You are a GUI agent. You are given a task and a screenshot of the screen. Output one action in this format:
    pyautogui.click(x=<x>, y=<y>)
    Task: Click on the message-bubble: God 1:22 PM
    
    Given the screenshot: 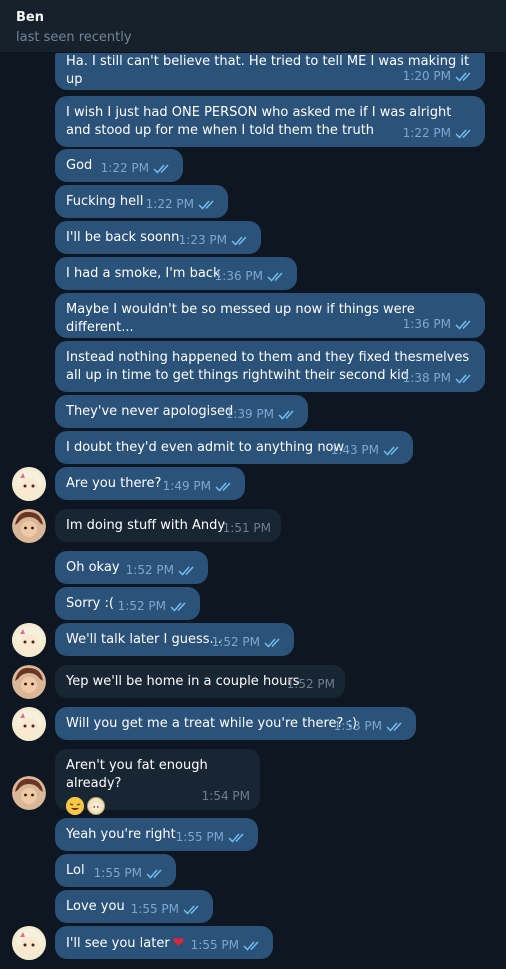 What is the action you would take?
    pyautogui.click(x=119, y=165)
    